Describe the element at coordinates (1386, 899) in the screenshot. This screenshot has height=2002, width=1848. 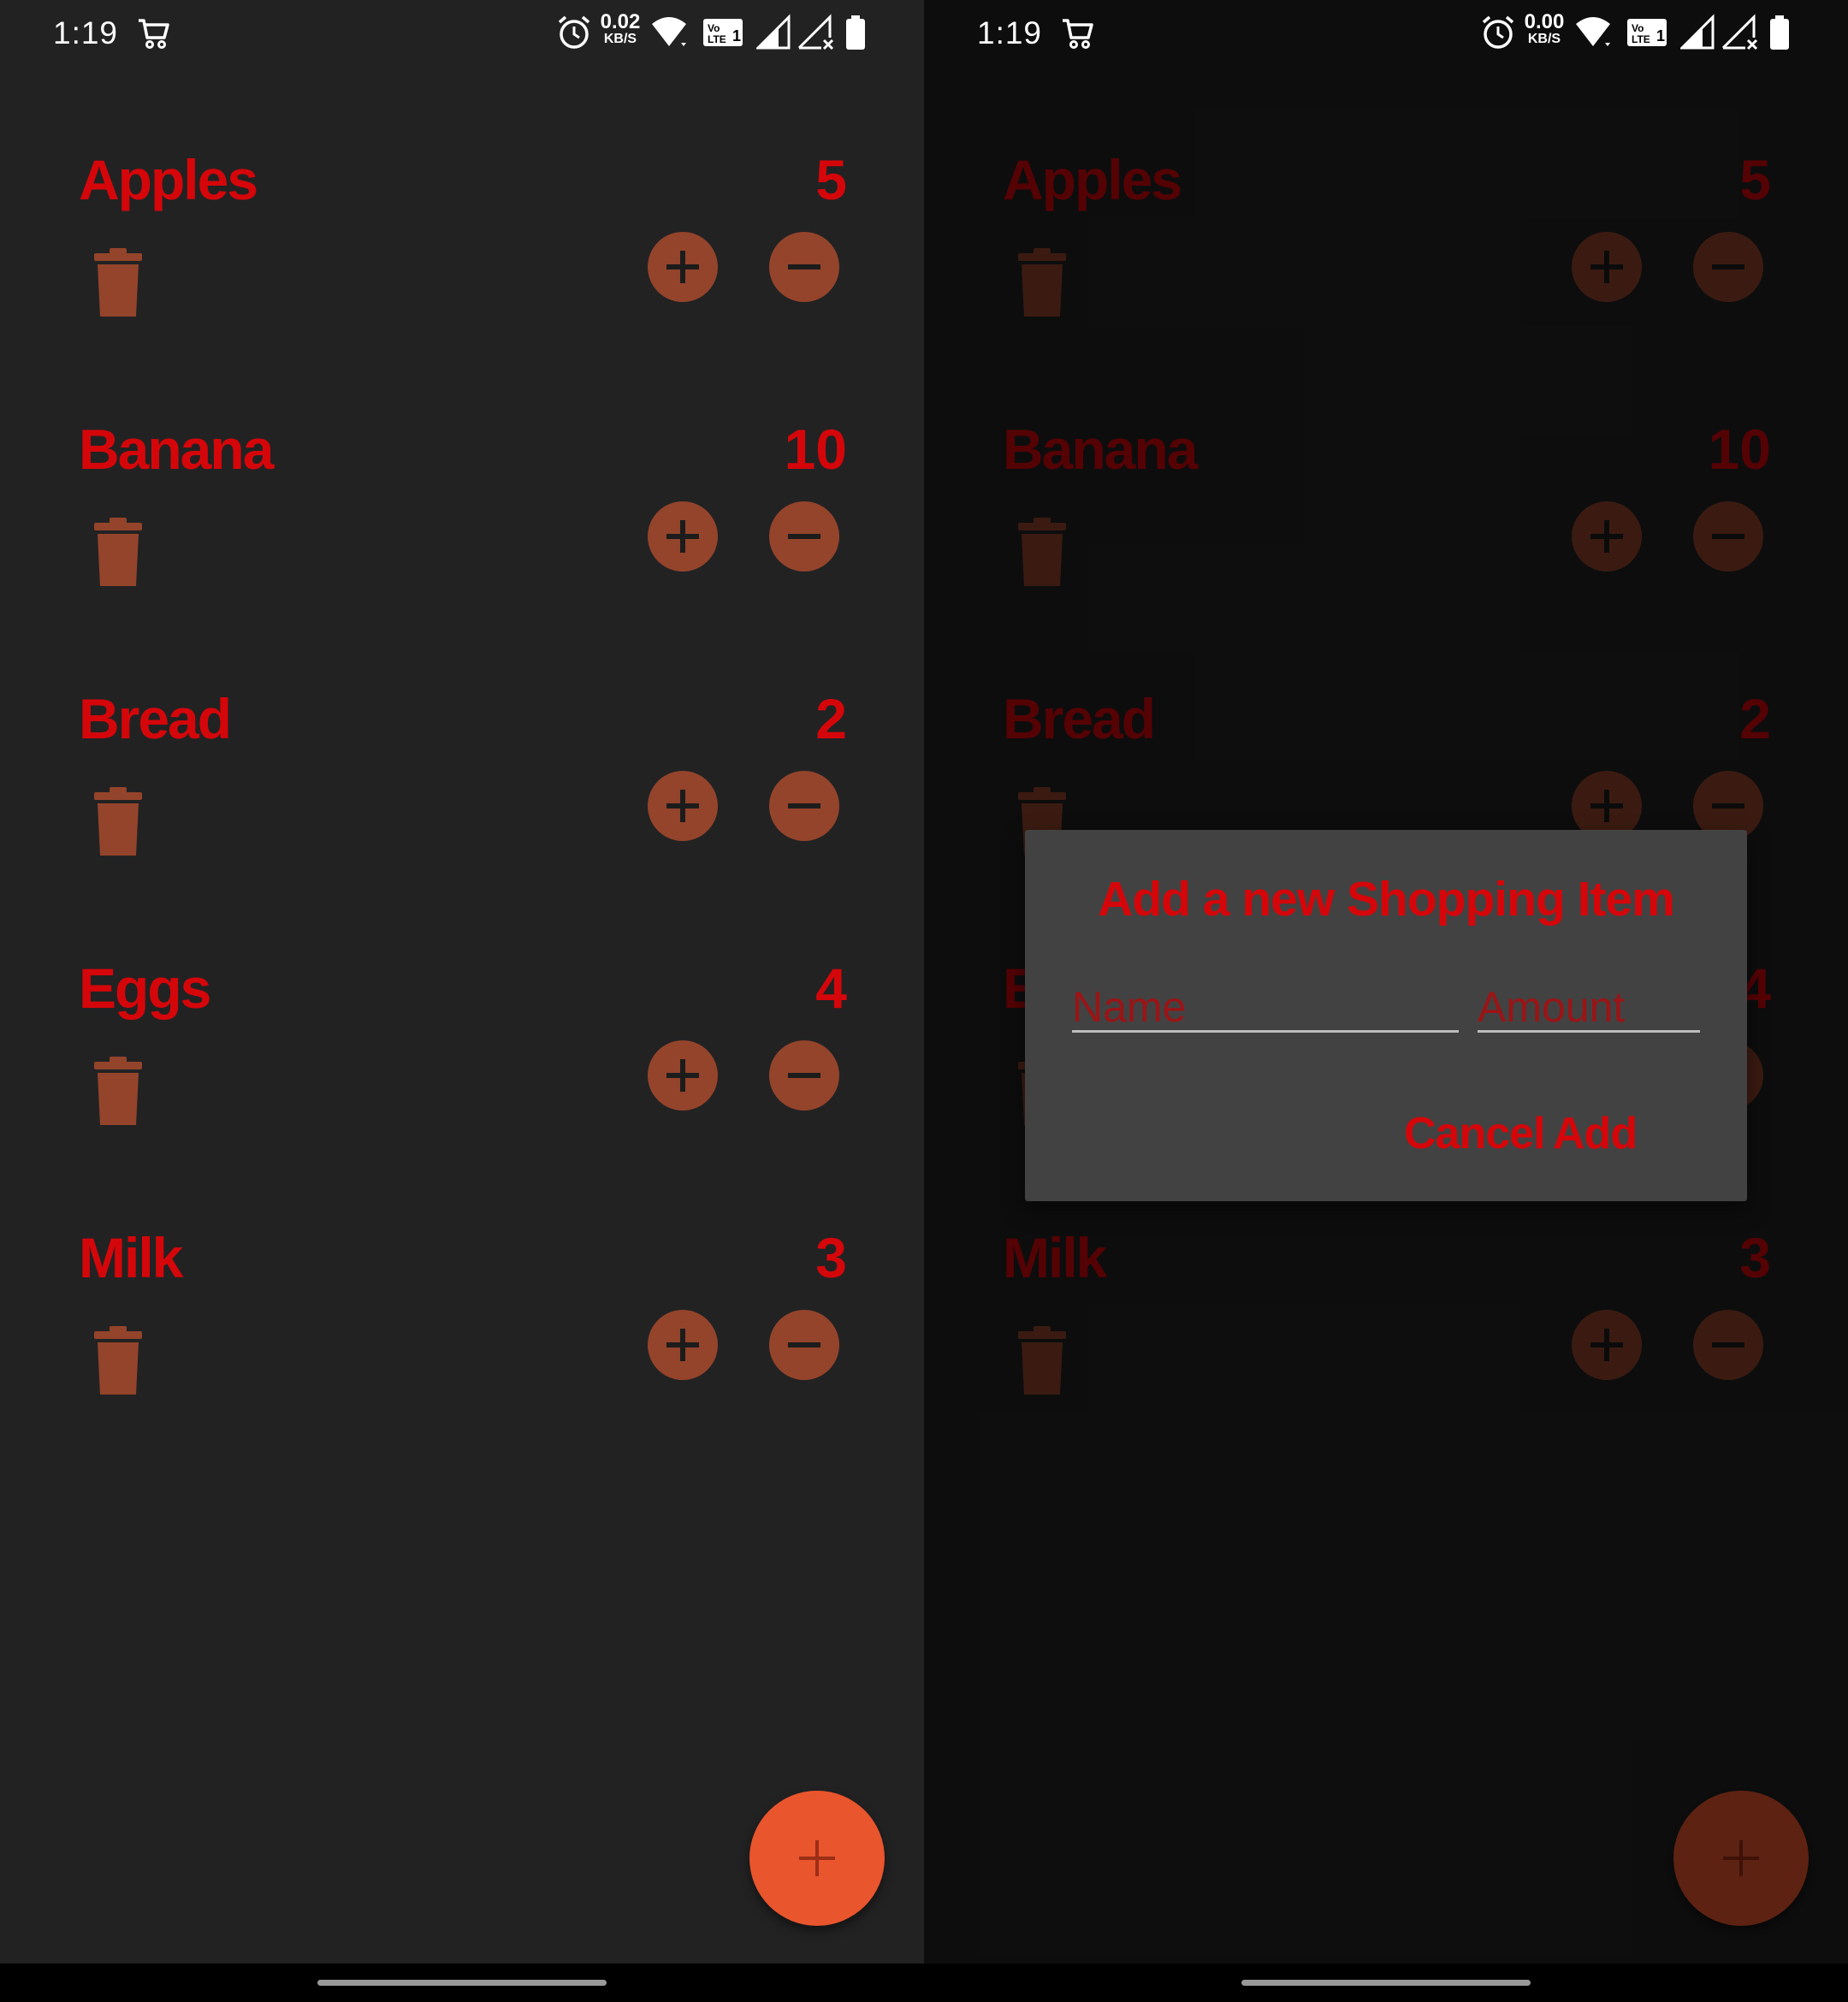
I see `dialog-title: Add a new Shopping Item` at that location.